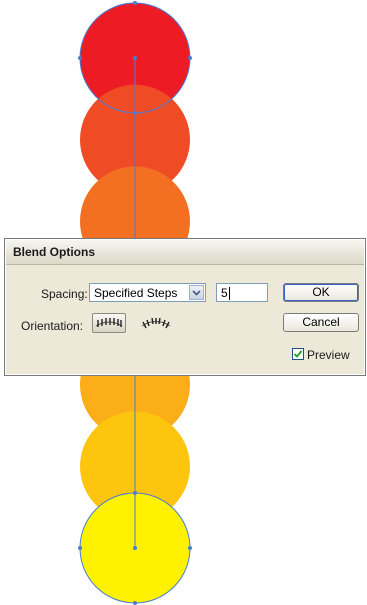 Image resolution: width=367 pixels, height=605 pixels. I want to click on align-to-path-button, so click(156, 323).